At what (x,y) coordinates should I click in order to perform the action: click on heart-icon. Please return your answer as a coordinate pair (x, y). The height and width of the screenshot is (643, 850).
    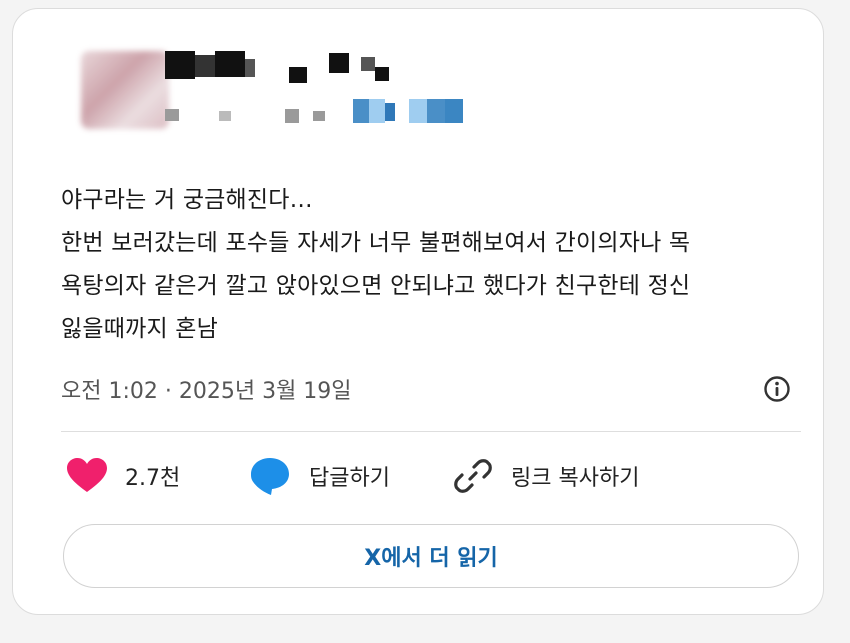
    Looking at the image, I should click on (87, 475).